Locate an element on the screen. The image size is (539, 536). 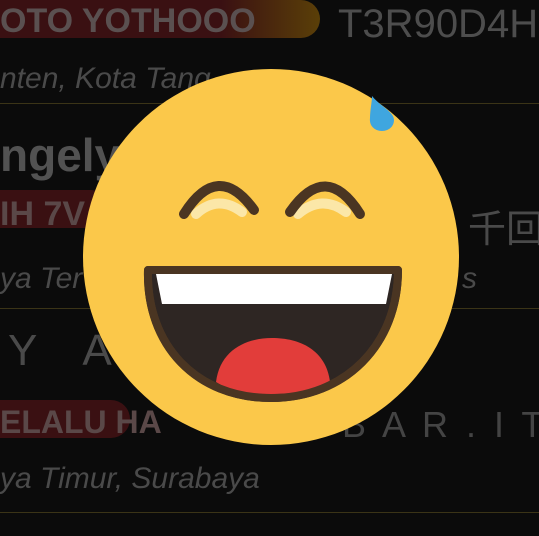
teeth is located at coordinates (274, 289).